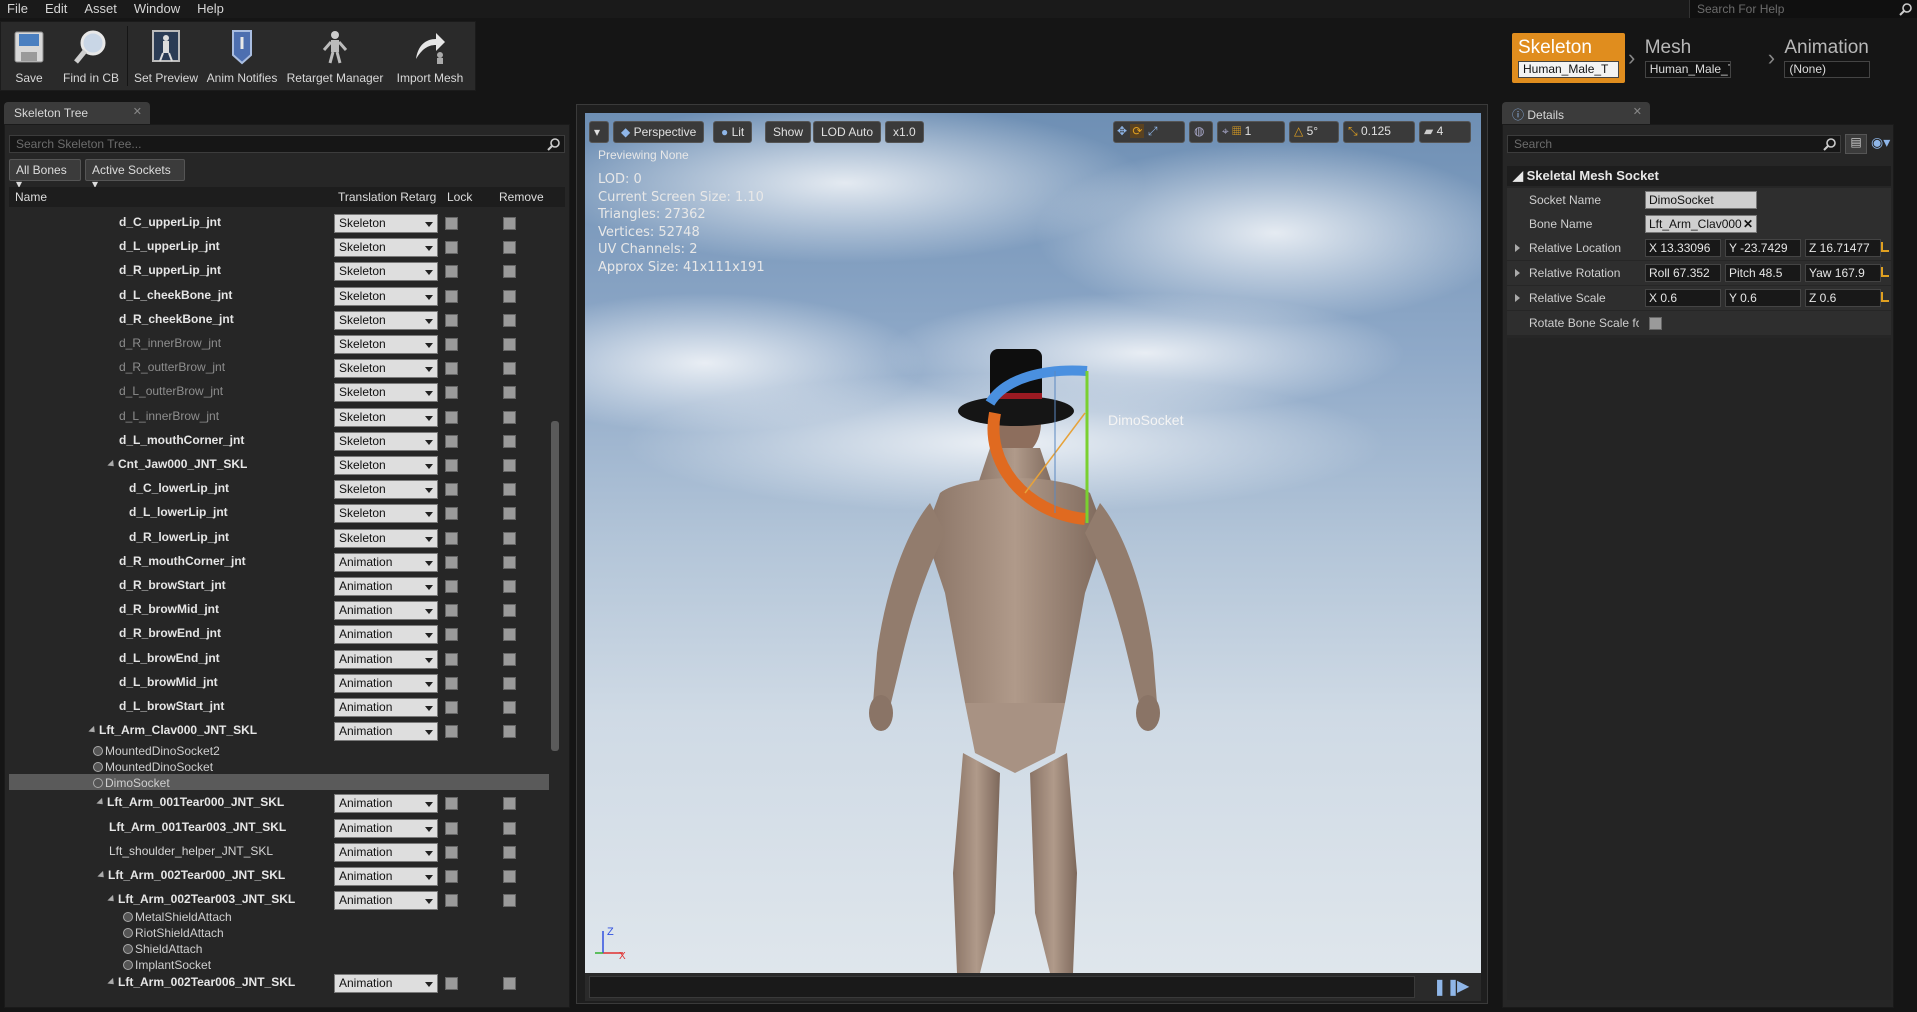  What do you see at coordinates (521, 197) in the screenshot?
I see `column-remove: Remove` at bounding box center [521, 197].